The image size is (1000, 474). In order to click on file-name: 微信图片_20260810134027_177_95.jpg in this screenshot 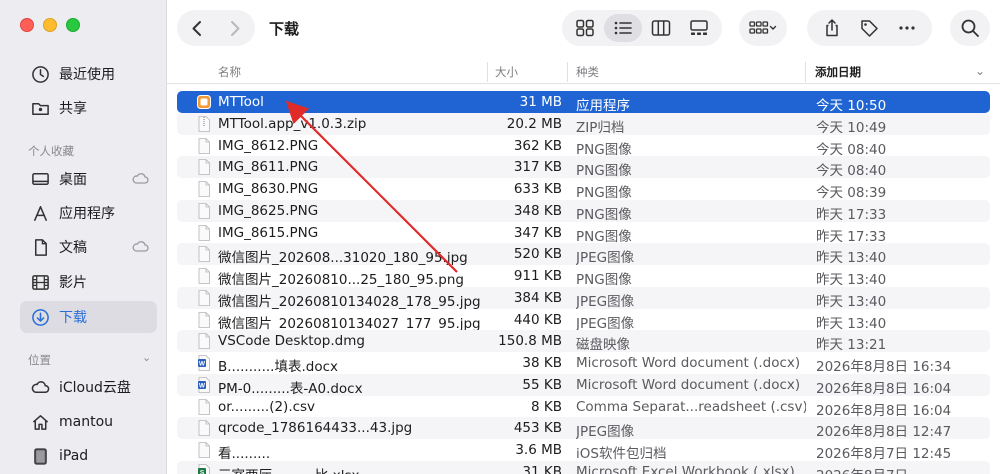, I will do `click(349, 323)`.